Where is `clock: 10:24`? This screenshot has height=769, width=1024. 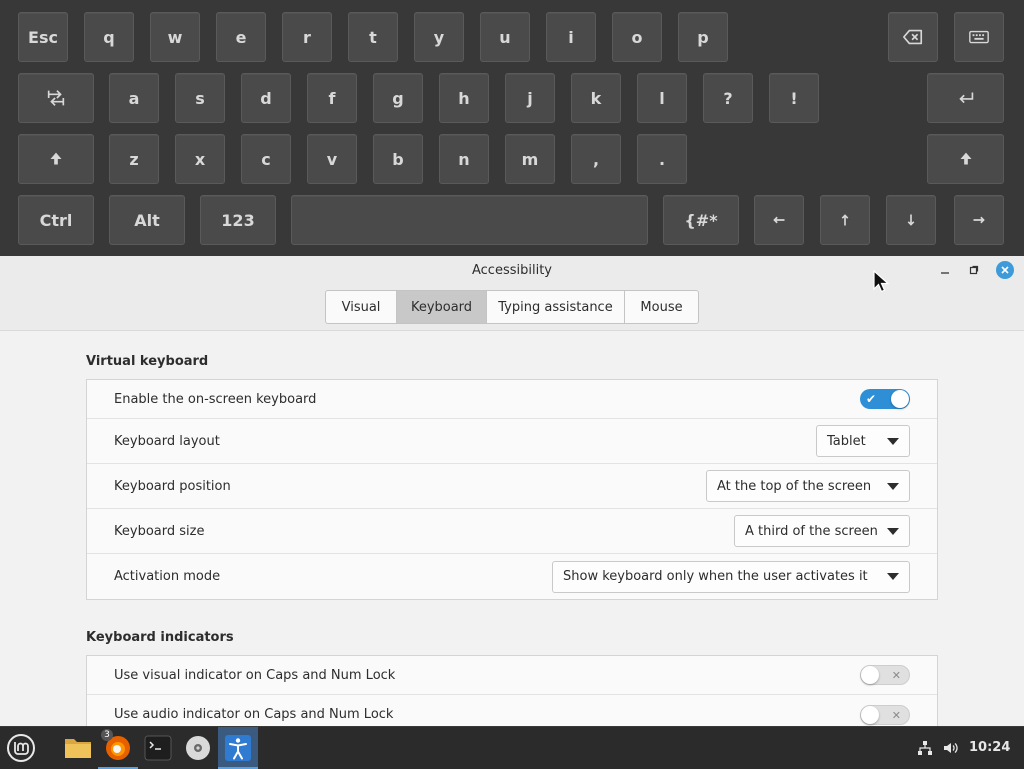 clock: 10:24 is located at coordinates (989, 747).